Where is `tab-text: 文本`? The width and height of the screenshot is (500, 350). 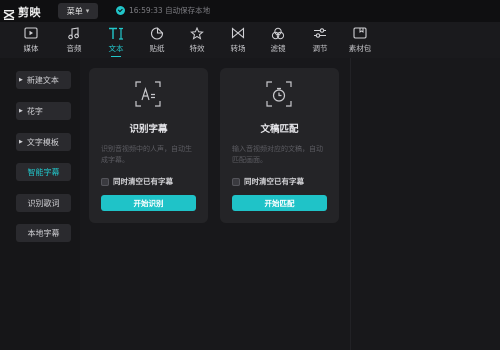
tab-text: 文本 is located at coordinates (116, 41).